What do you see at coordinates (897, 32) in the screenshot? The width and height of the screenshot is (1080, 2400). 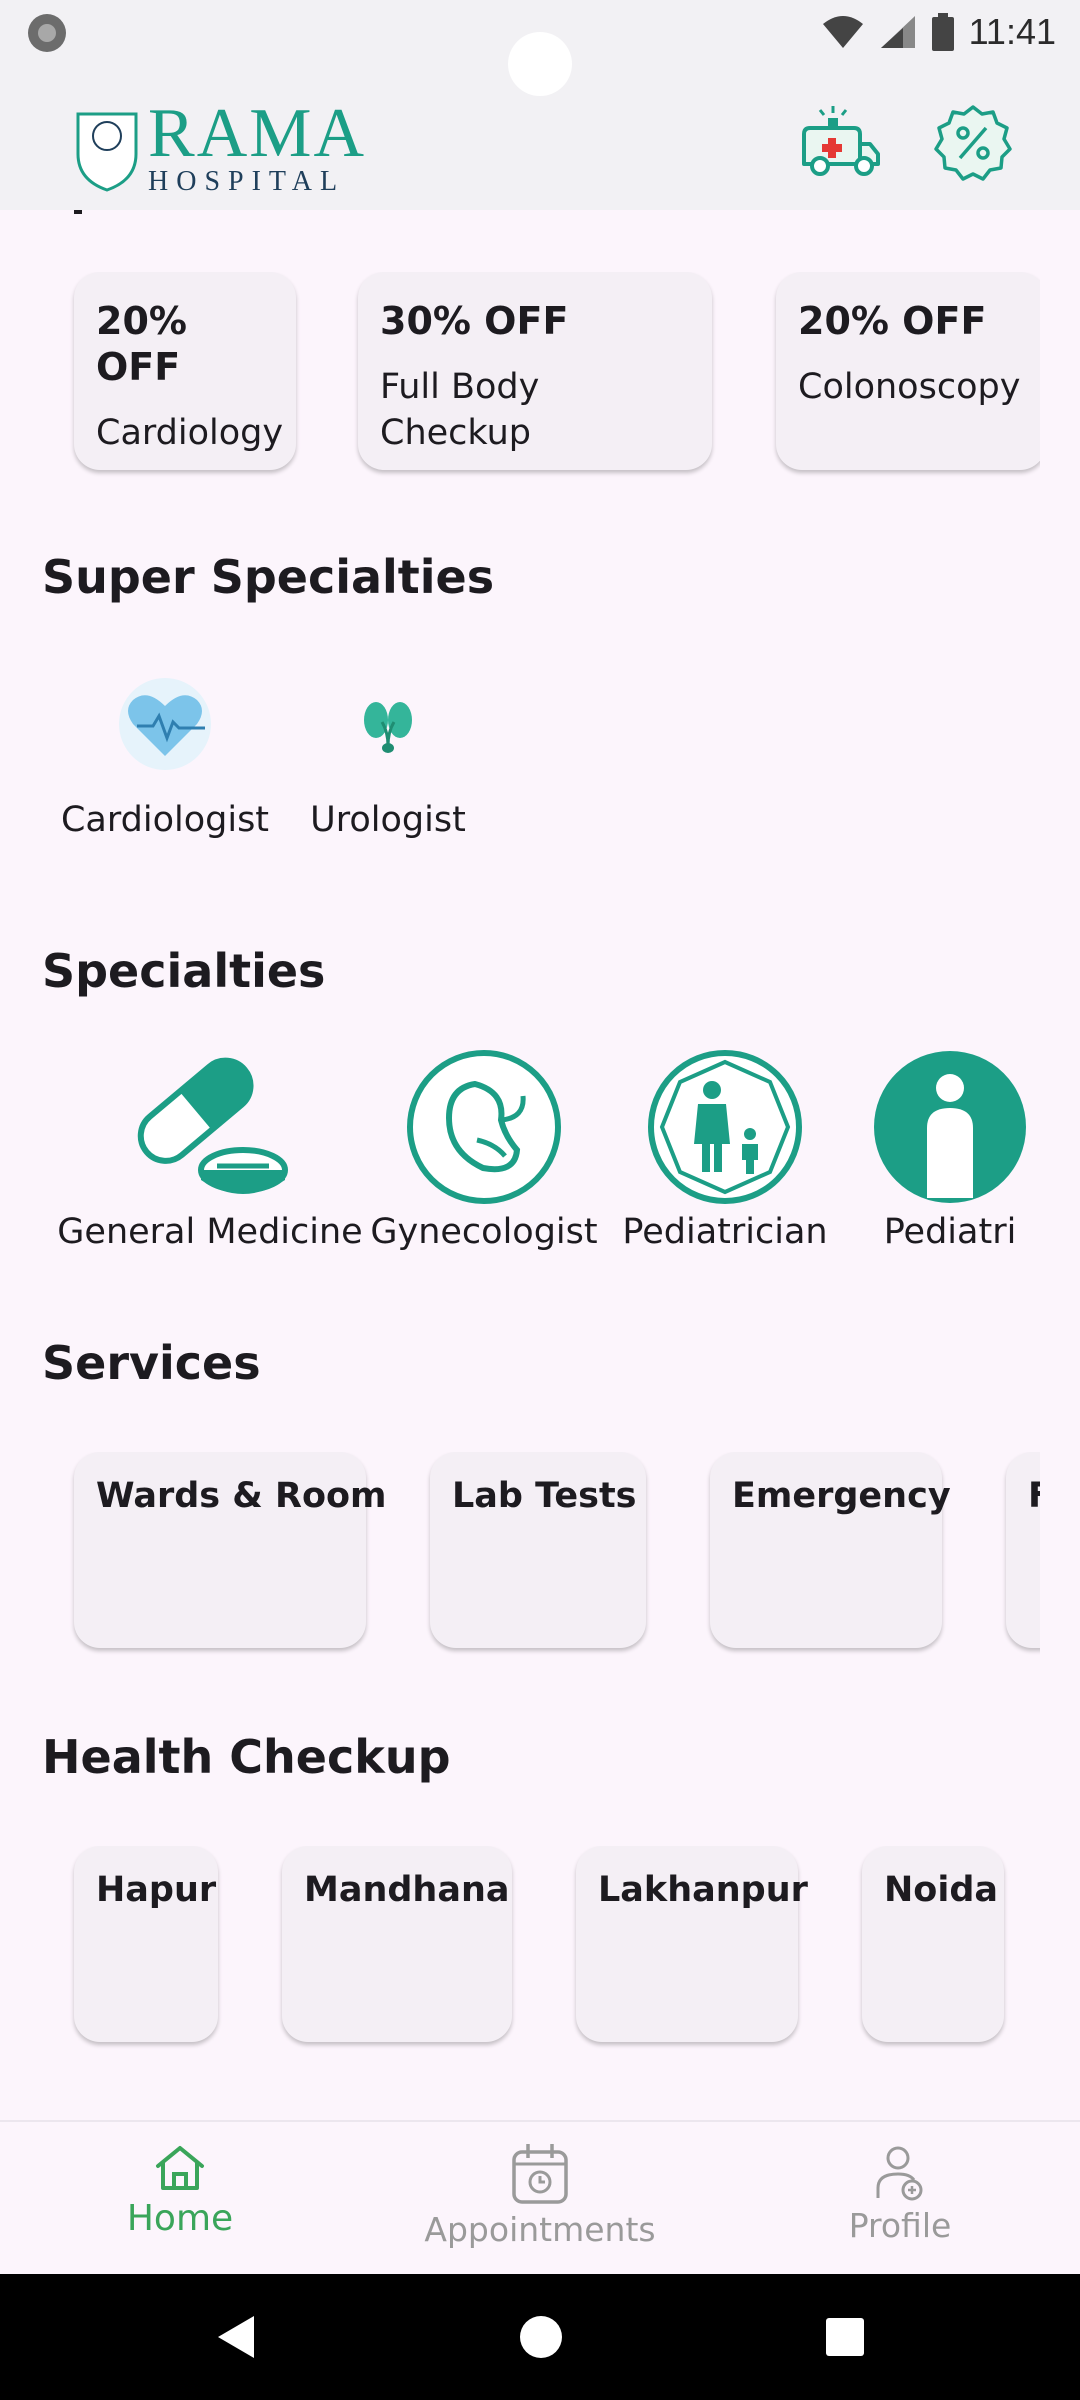 I see `signal-icon` at bounding box center [897, 32].